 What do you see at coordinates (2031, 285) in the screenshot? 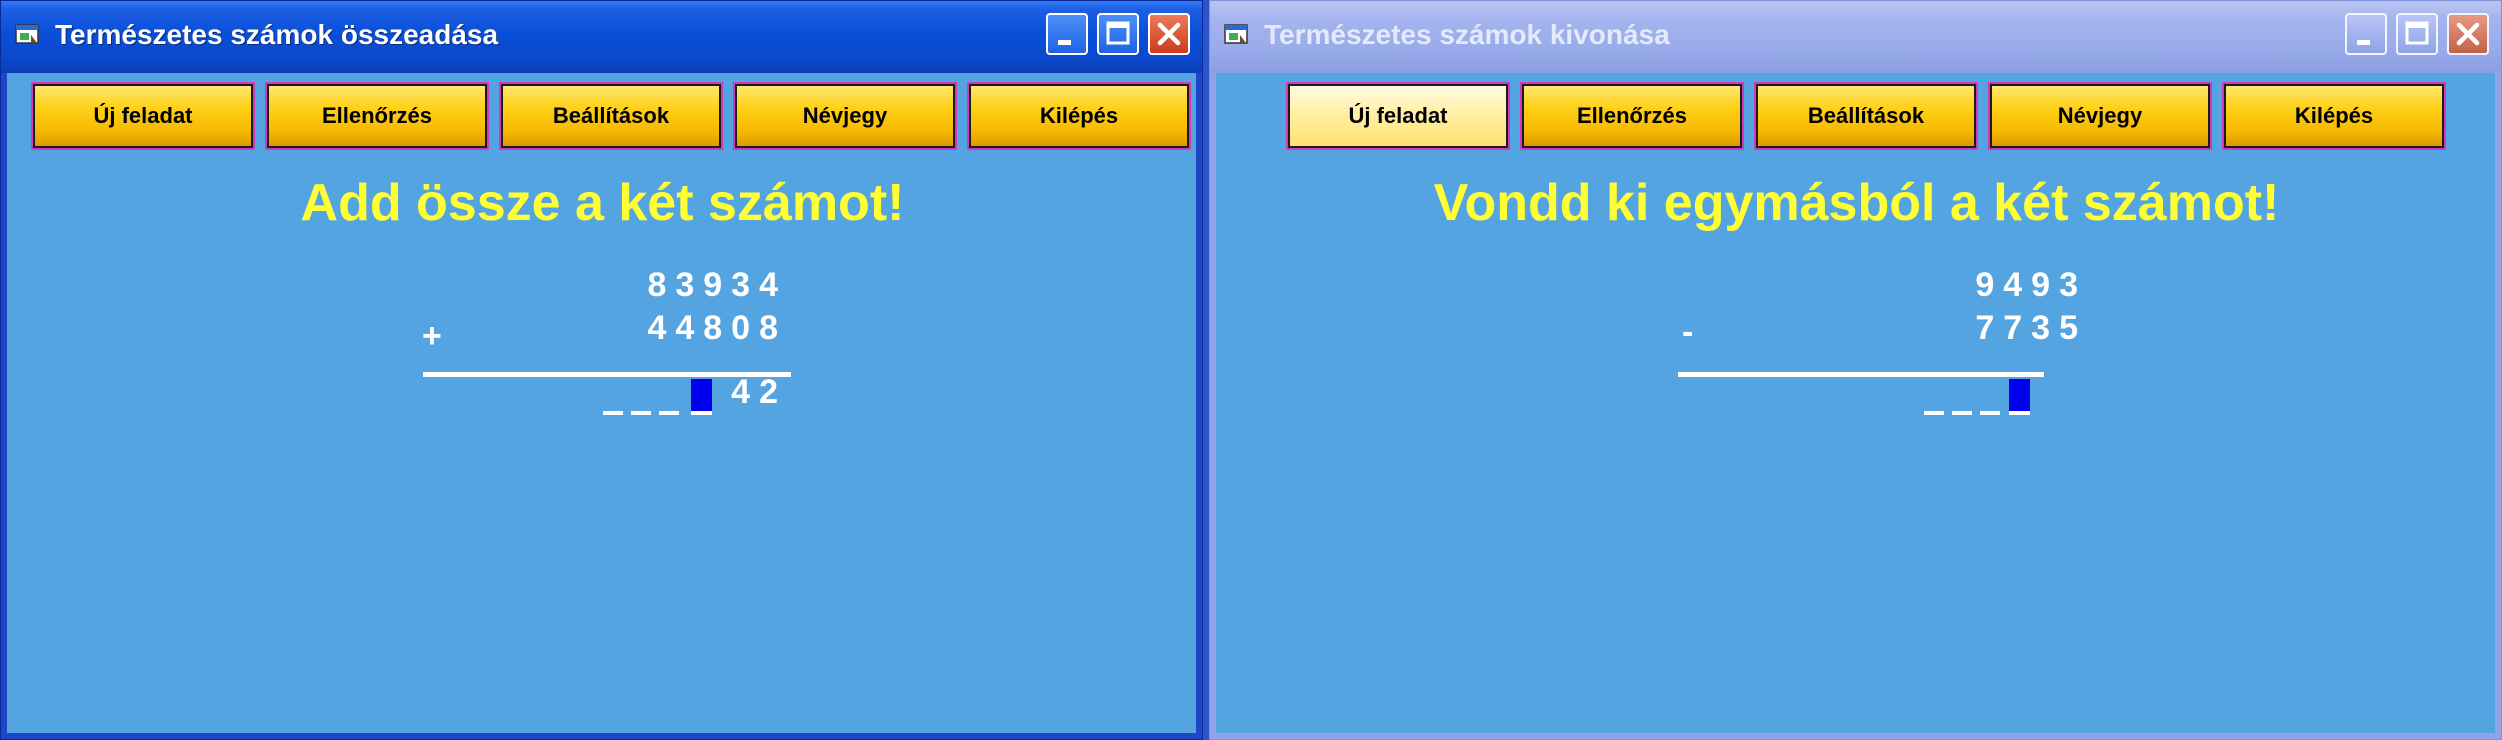
I see `first-operand: 9493` at bounding box center [2031, 285].